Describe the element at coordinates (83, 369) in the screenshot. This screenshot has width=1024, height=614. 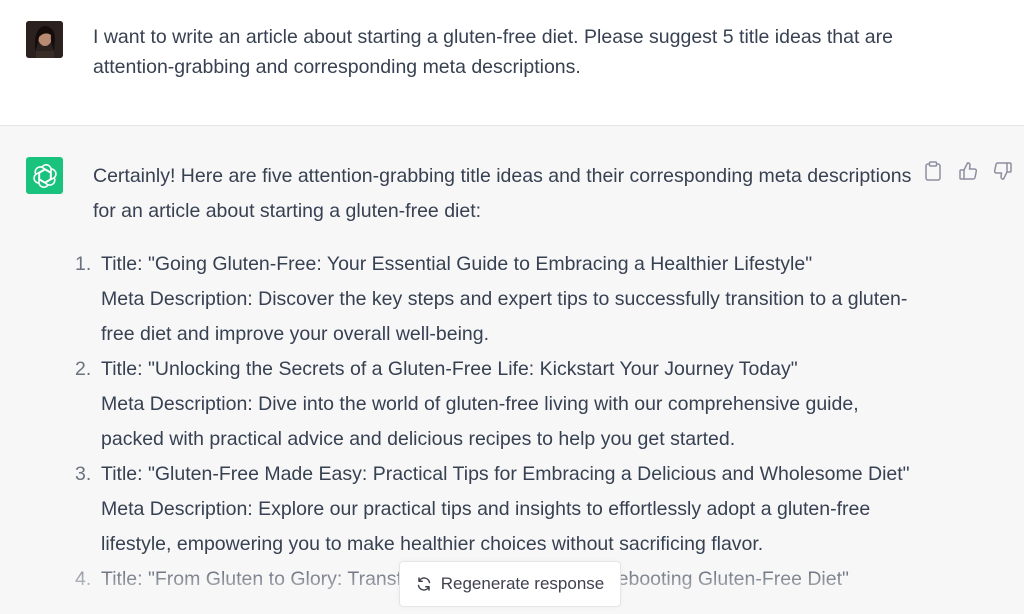
I see `list-number: 2.` at that location.